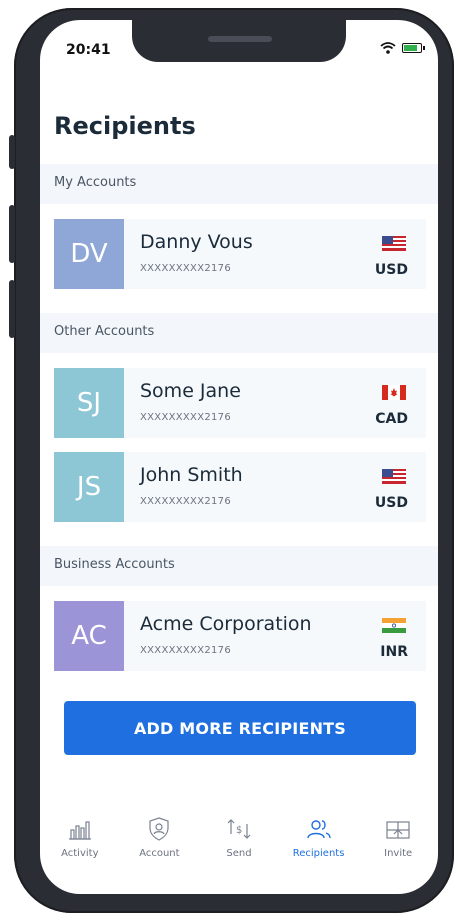 The image size is (461, 919). Describe the element at coordinates (104, 331) in the screenshot. I see `section-label: Other Accounts` at that location.